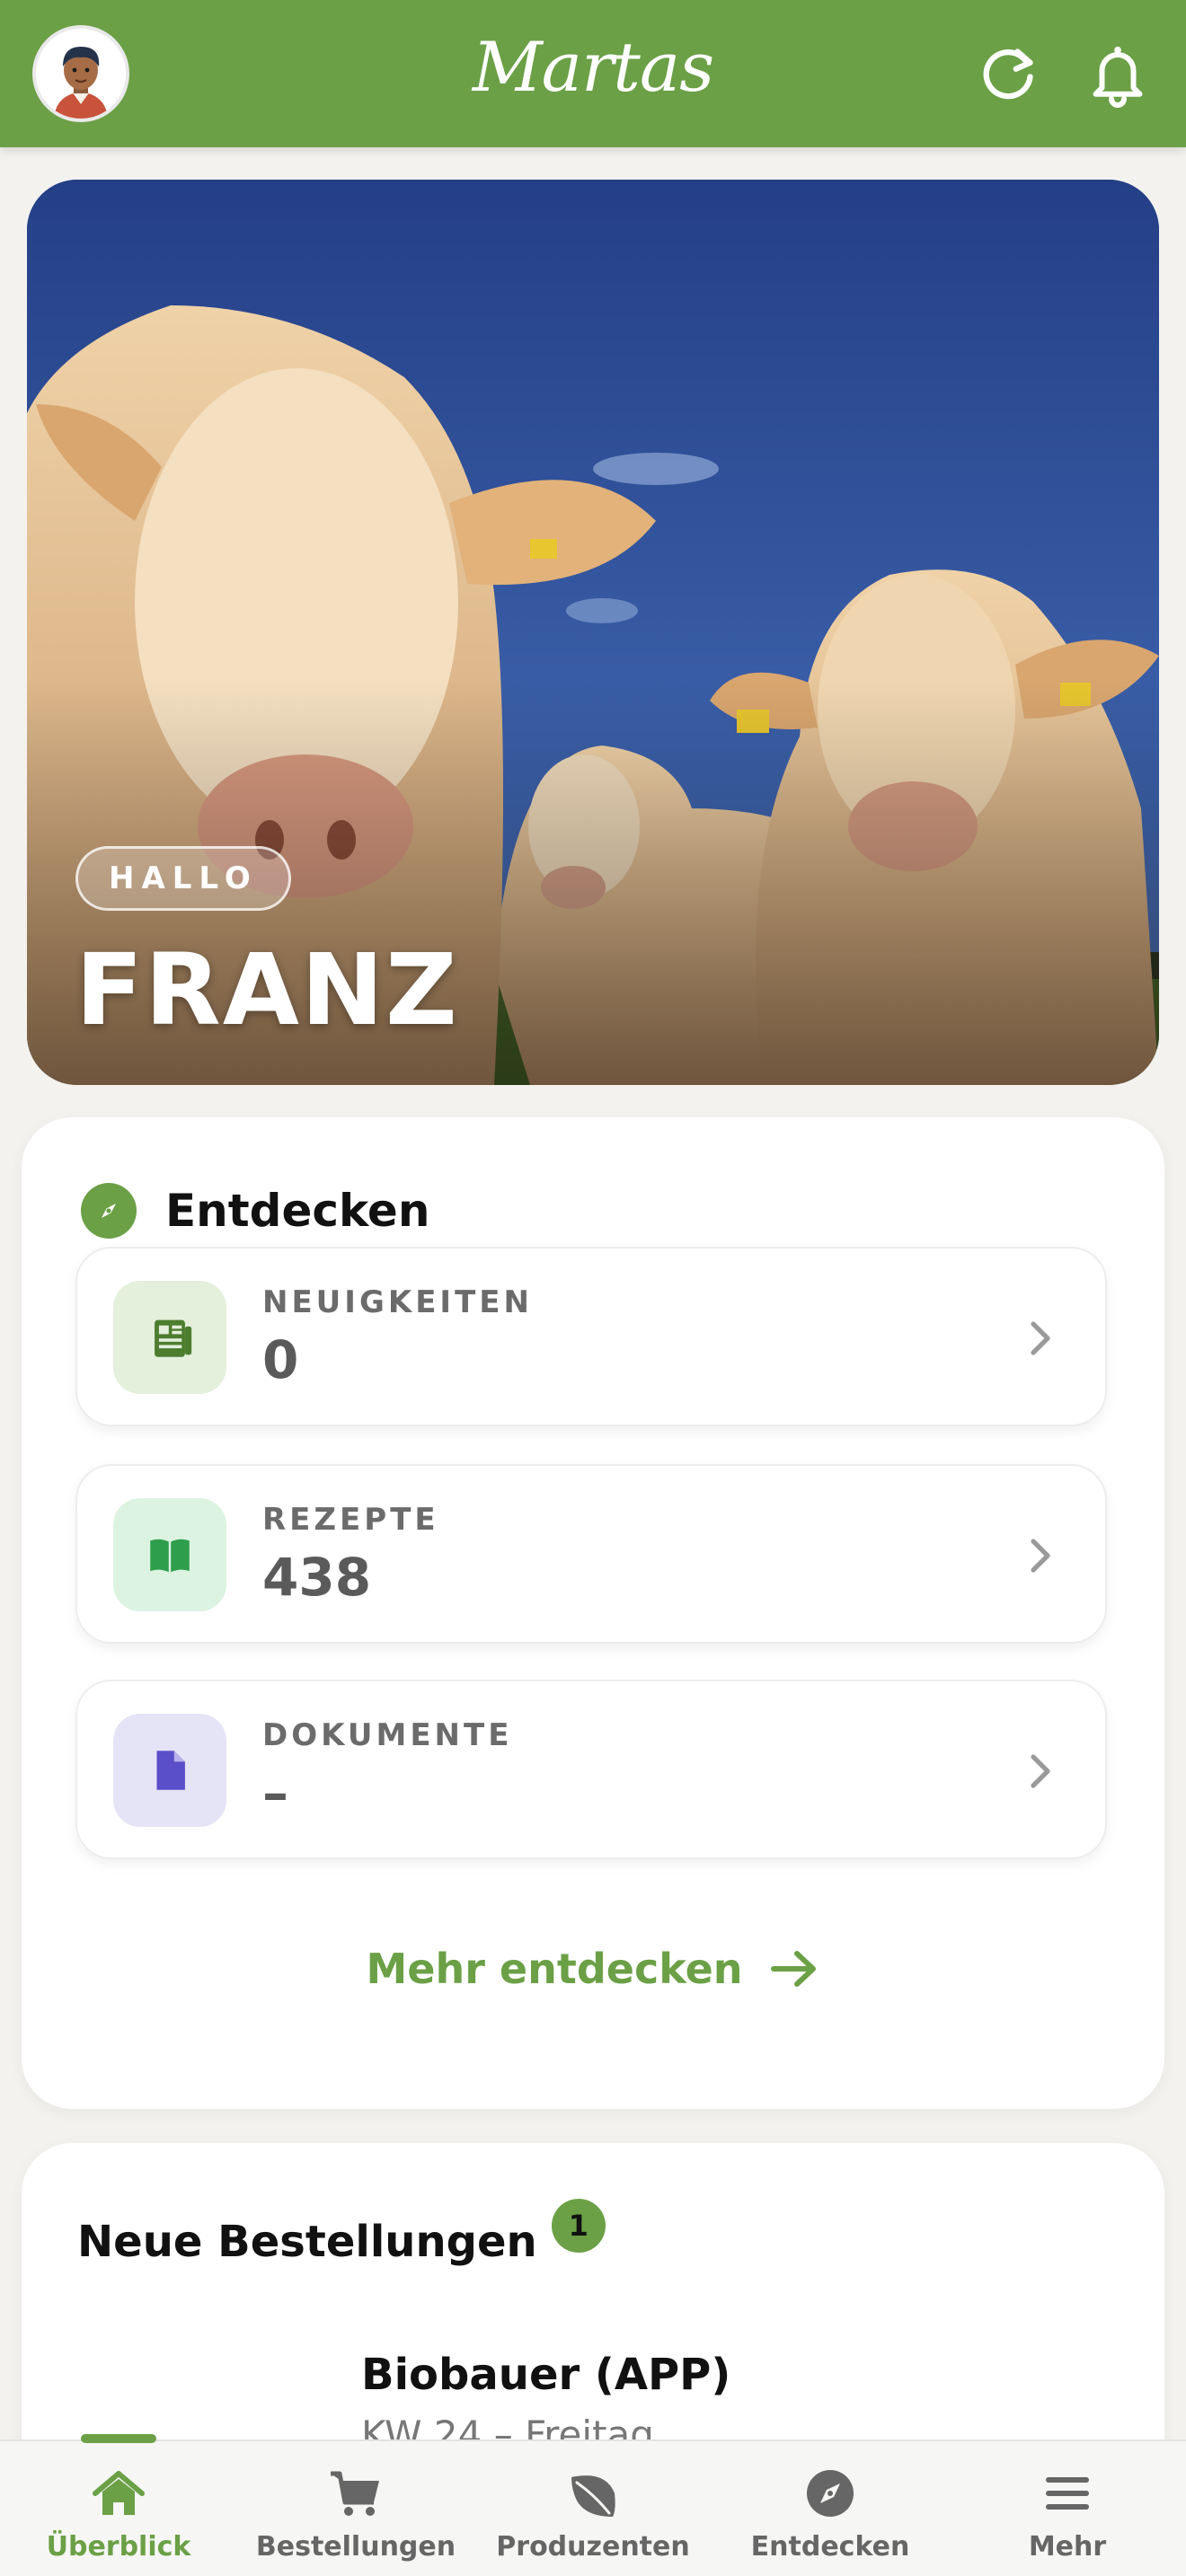 This screenshot has width=1186, height=2576. What do you see at coordinates (169, 1770) in the screenshot?
I see `document-icon` at bounding box center [169, 1770].